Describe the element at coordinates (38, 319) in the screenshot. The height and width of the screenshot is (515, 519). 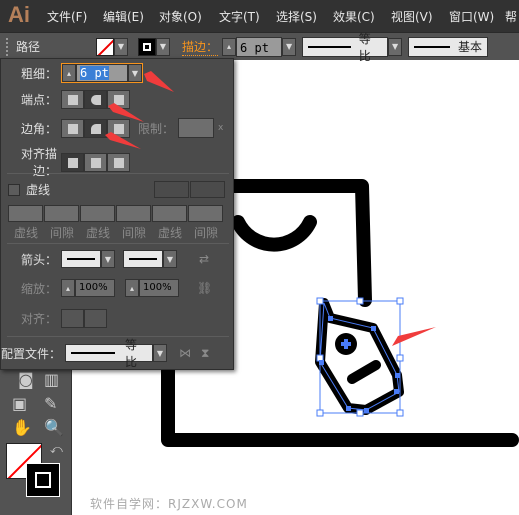
I see `arrow-align-label: 对齐：` at that location.